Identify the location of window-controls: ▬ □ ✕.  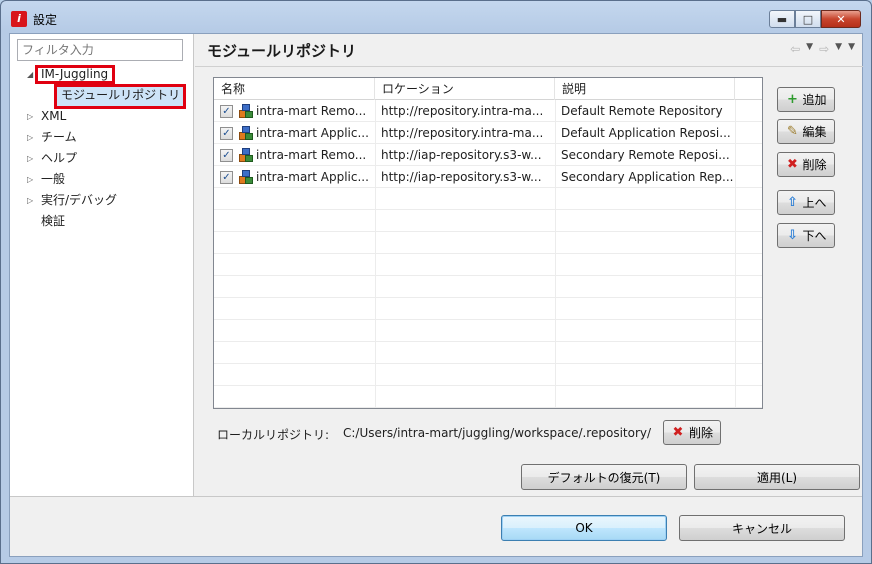
(815, 19).